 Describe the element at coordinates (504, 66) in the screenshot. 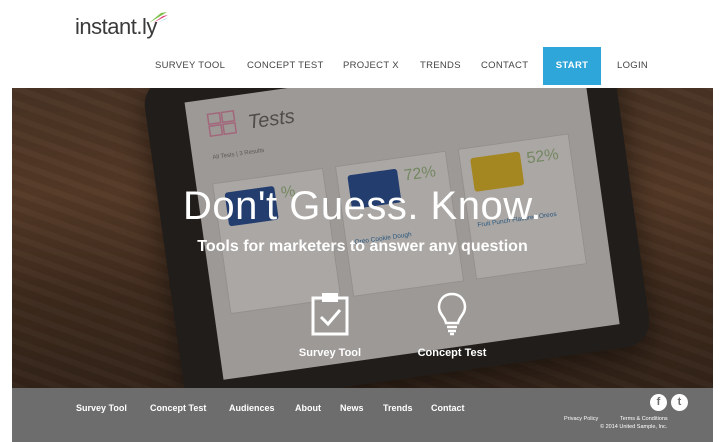

I see `nav-contact: CONTACT` at that location.